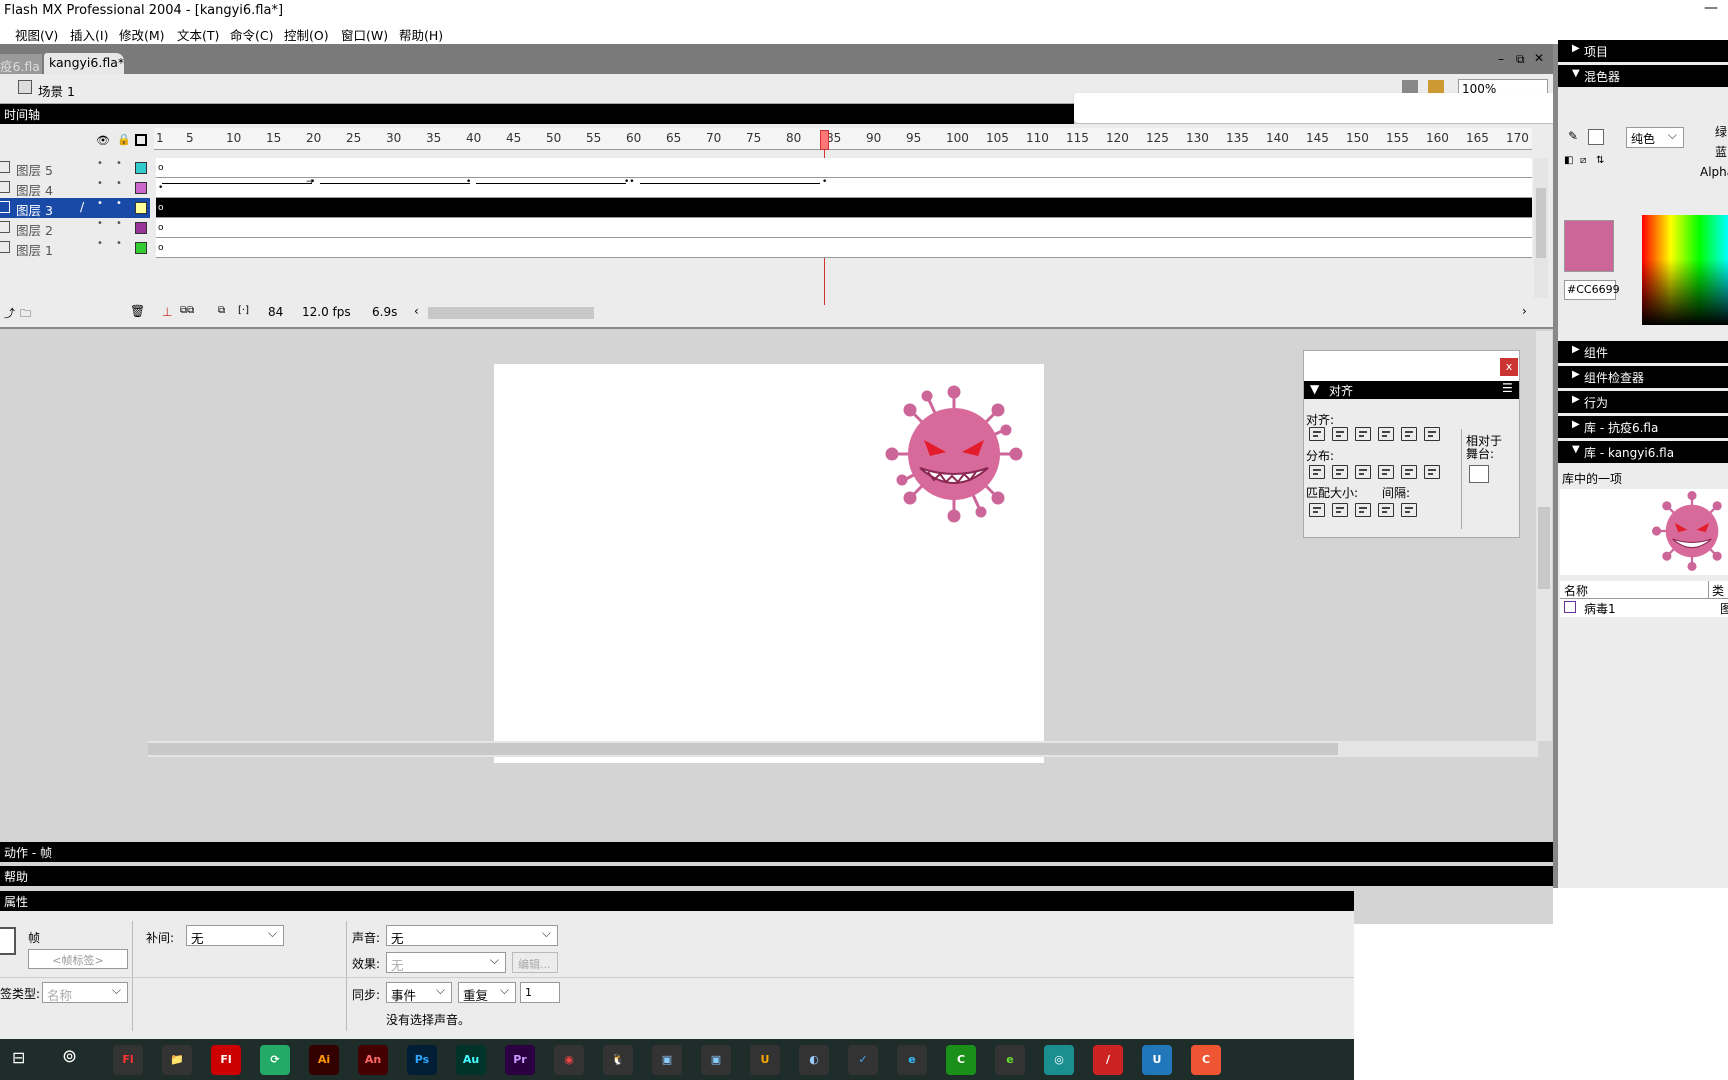 Image resolution: width=1728 pixels, height=1080 pixels. Describe the element at coordinates (9, 313) in the screenshot. I see `add-layer-icon: ⤴` at that location.